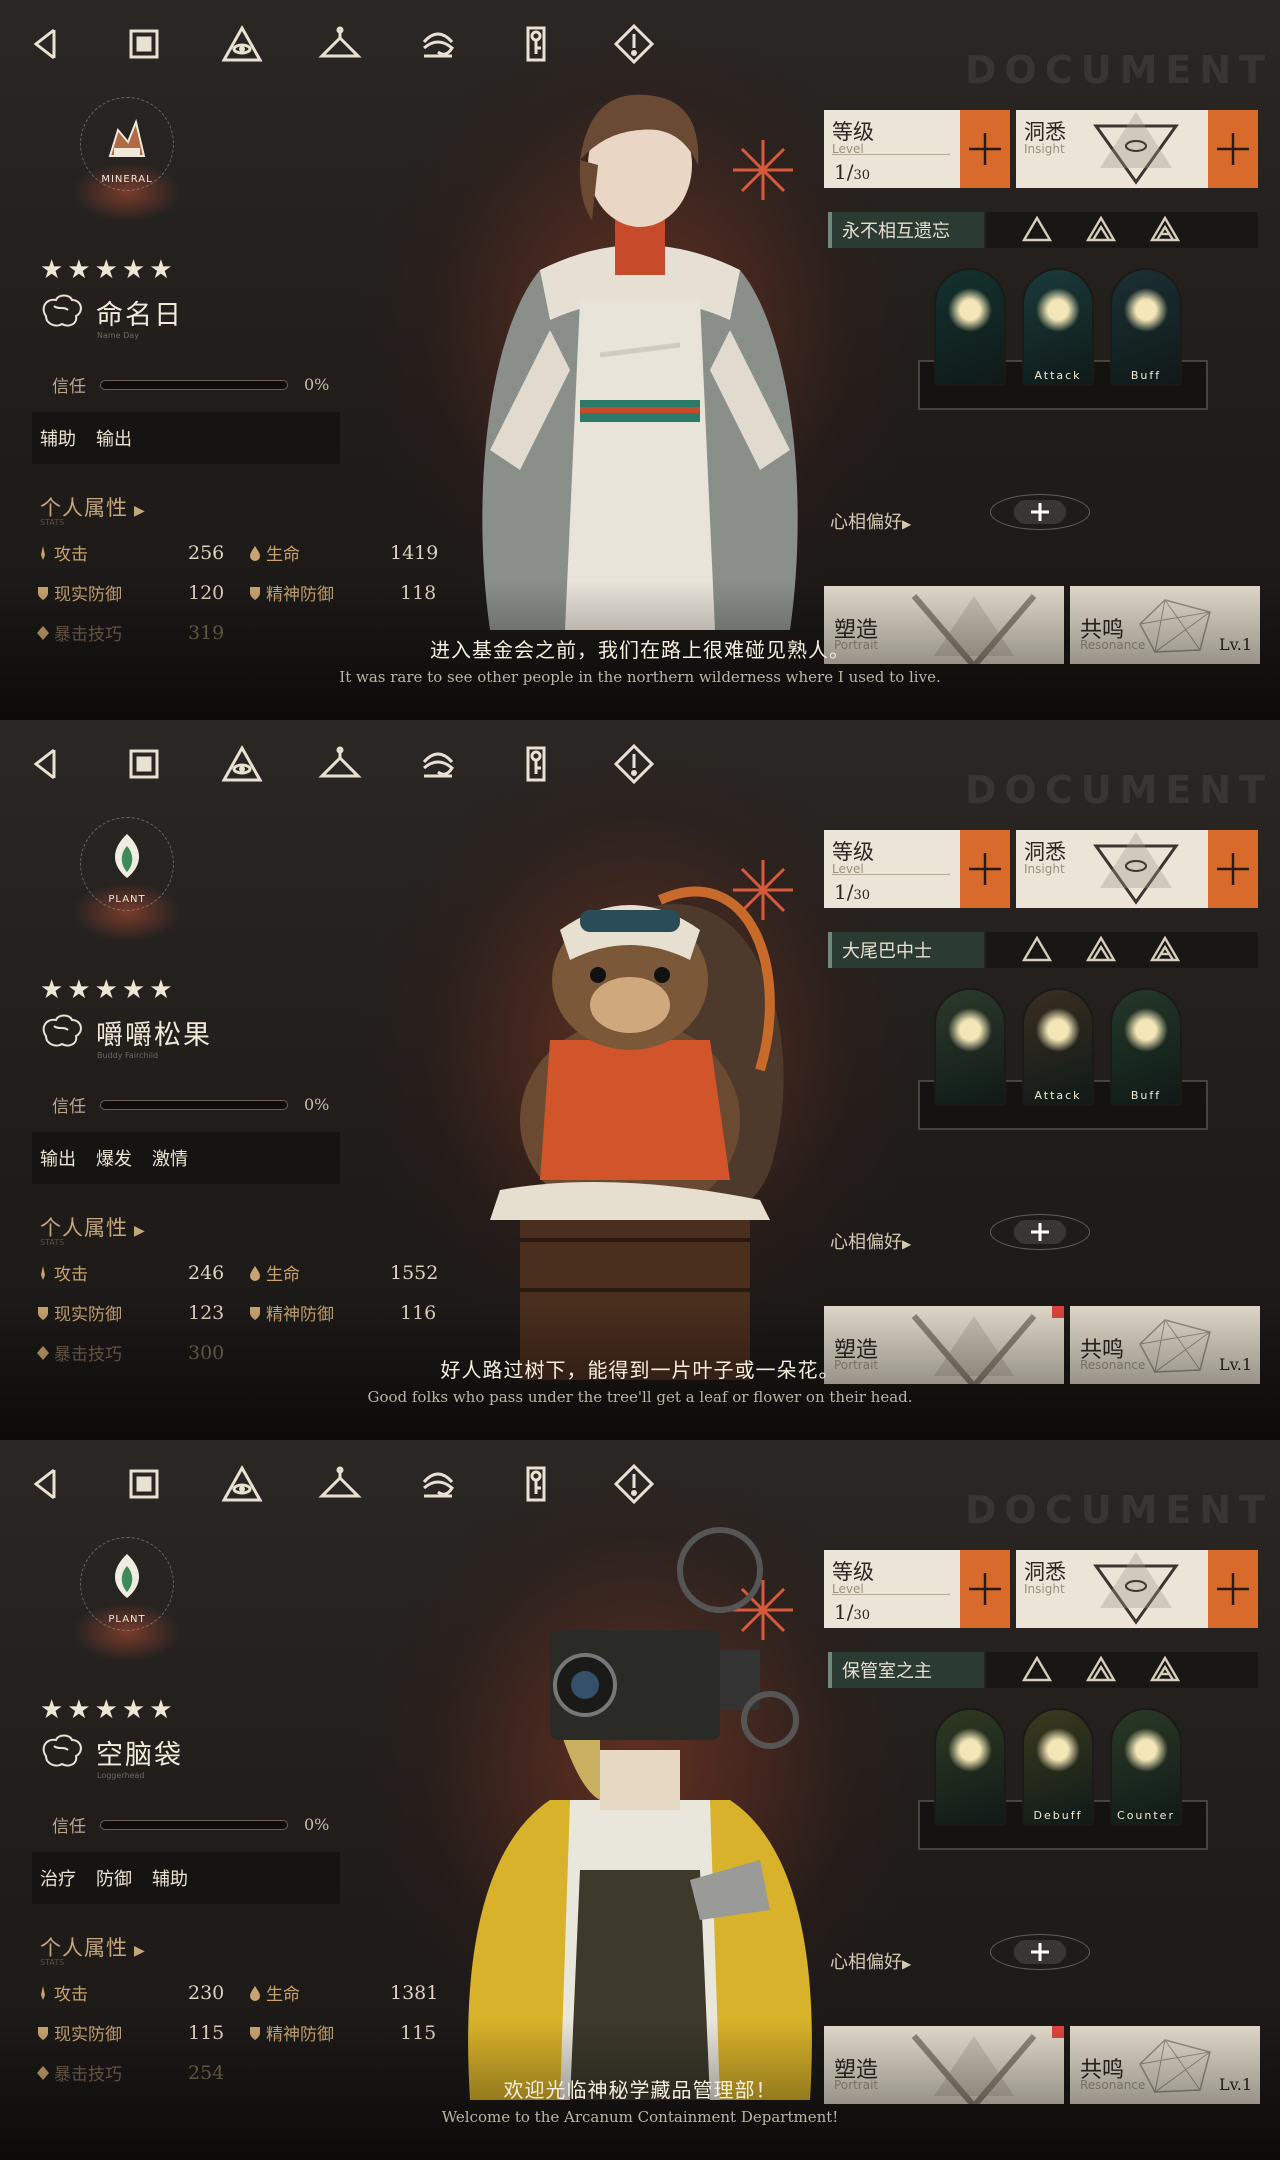 The width and height of the screenshot is (1280, 2160). Describe the element at coordinates (108, 270) in the screenshot. I see `rarity-stars: ★★★★★` at that location.